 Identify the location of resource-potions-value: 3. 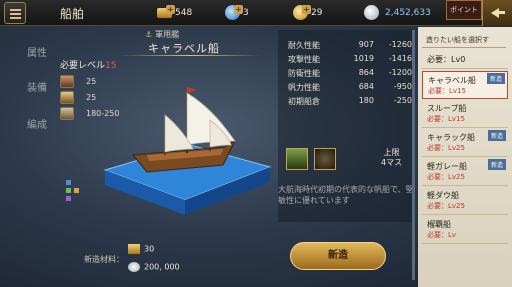
(246, 13).